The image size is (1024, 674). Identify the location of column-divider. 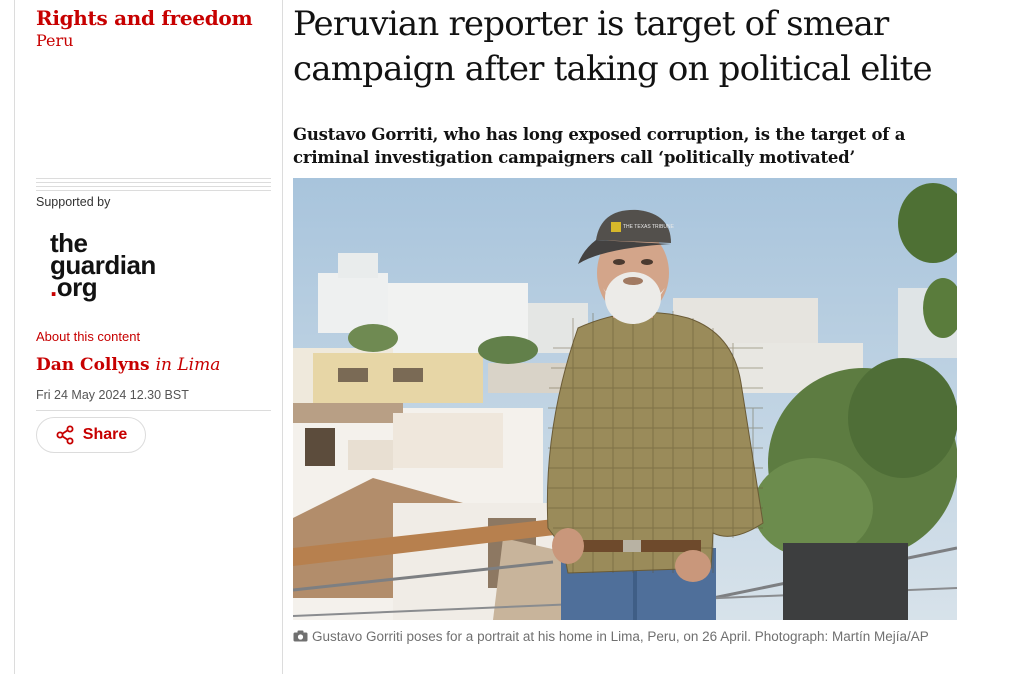
(282, 337).